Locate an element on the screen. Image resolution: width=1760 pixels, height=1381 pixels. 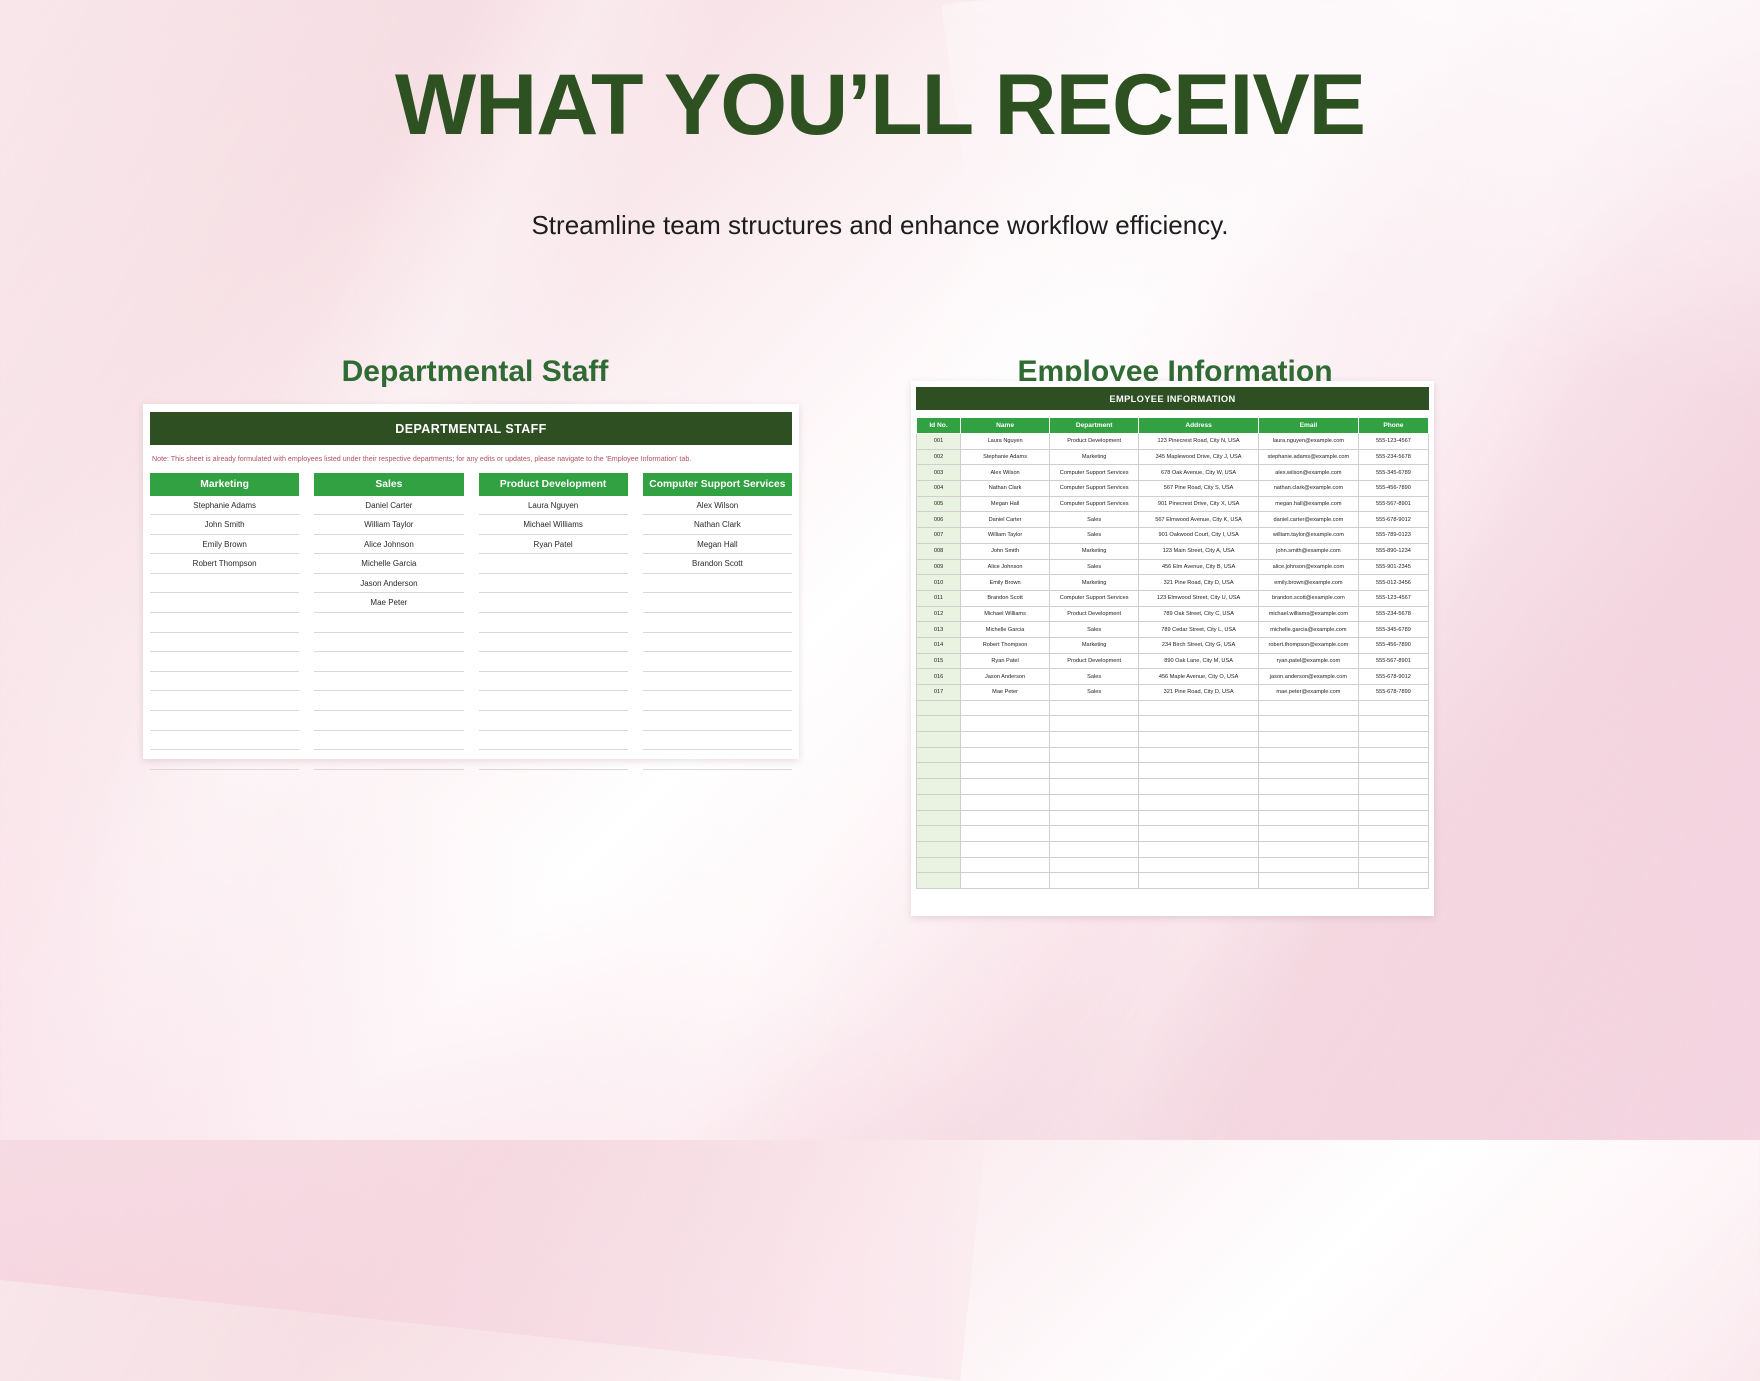
staff-name-cell: Daniel Carter is located at coordinates (389, 506).